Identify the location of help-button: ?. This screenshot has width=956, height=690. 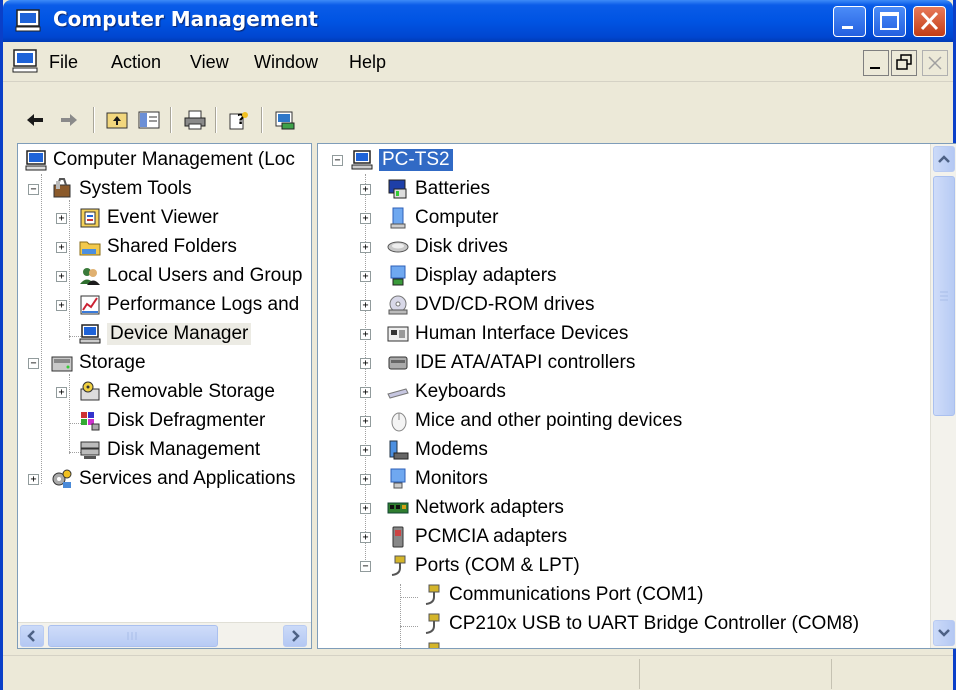
(239, 120).